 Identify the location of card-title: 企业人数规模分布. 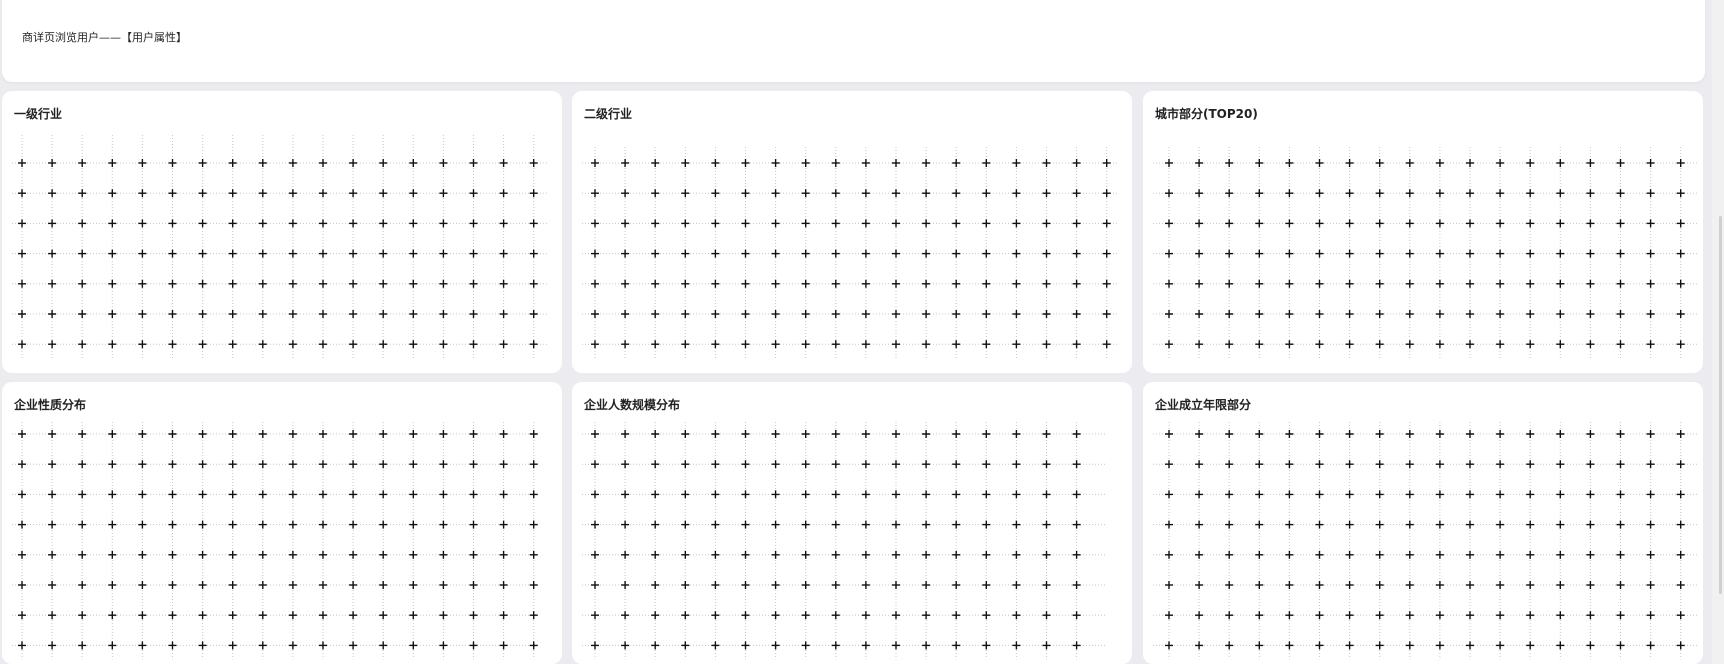
(632, 405).